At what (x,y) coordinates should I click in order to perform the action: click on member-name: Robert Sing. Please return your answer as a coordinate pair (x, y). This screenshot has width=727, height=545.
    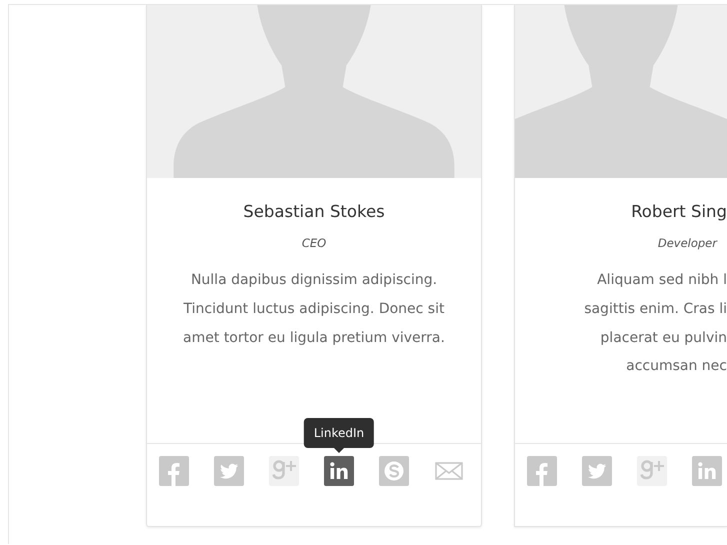
    Looking at the image, I should click on (679, 212).